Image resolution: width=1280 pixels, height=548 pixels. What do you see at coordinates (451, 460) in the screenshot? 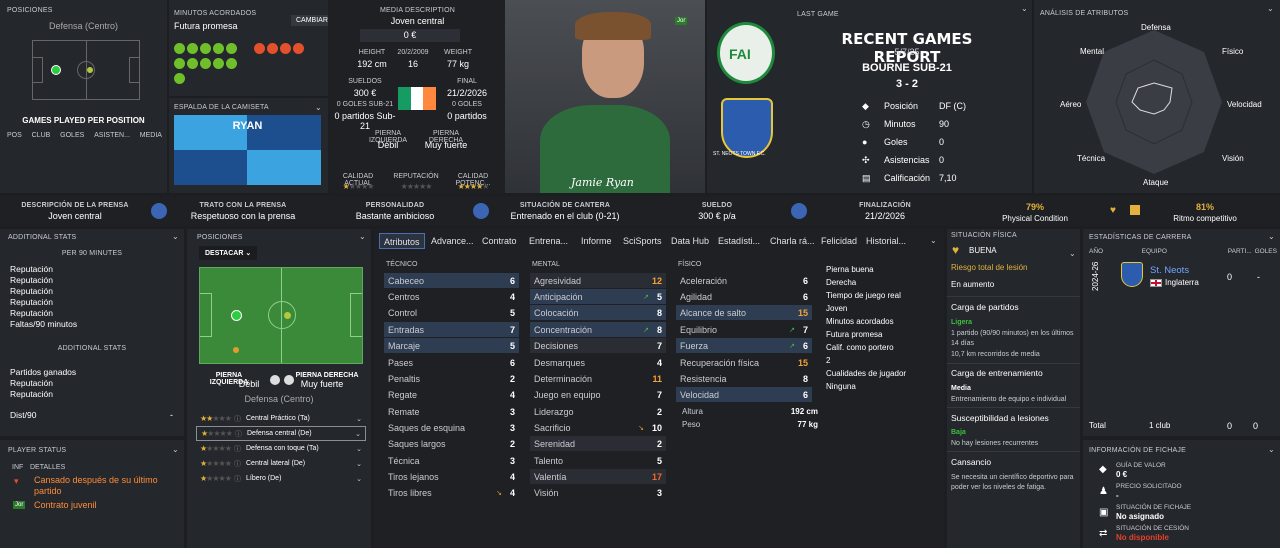
I see `attr-row: Técnica 3` at bounding box center [451, 460].